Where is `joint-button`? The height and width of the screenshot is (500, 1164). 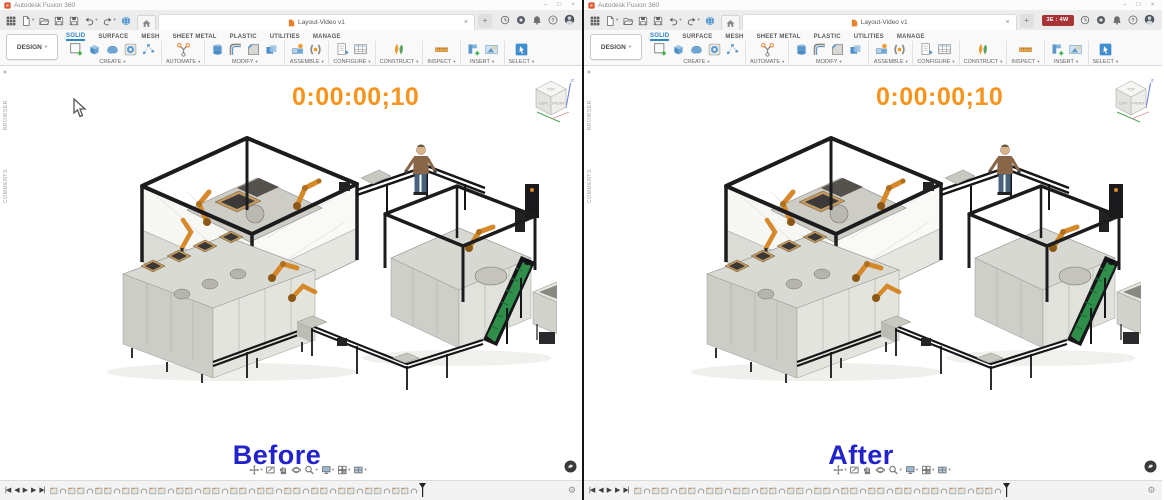 joint-button is located at coordinates (315, 49).